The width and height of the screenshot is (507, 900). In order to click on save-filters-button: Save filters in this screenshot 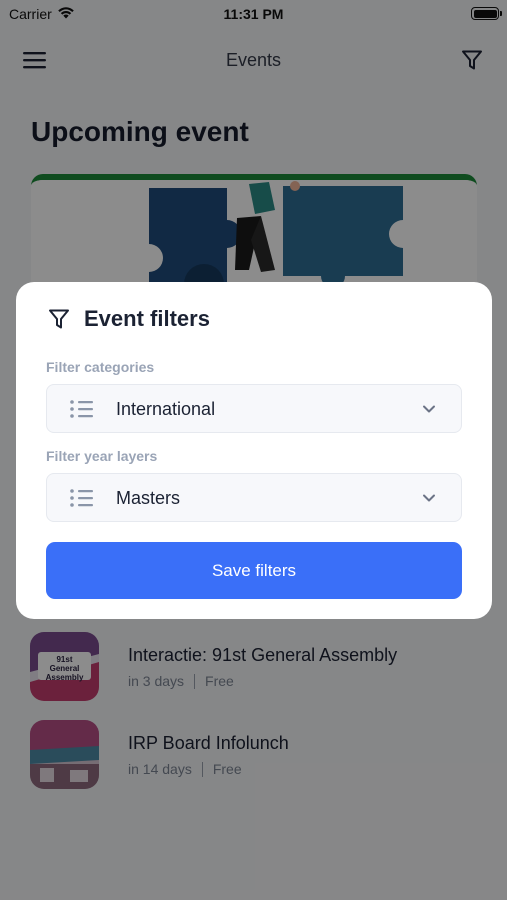, I will do `click(254, 570)`.